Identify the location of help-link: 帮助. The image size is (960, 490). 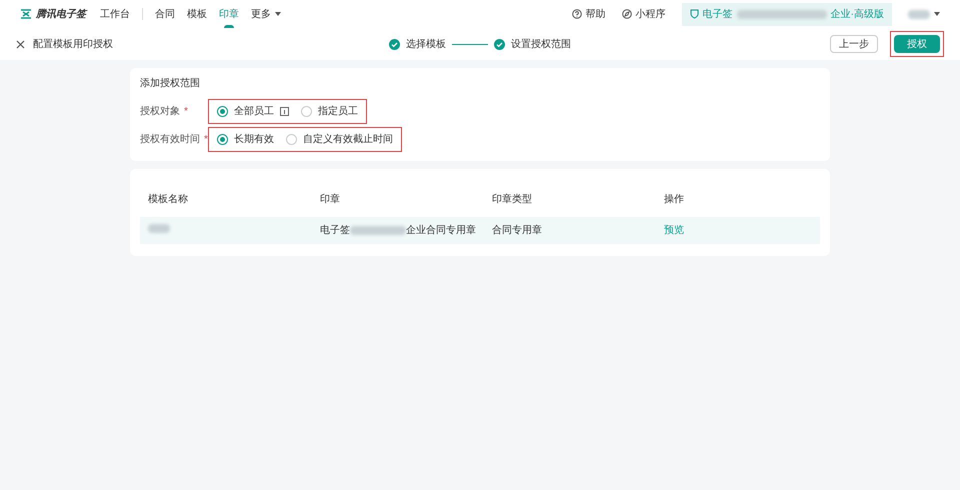
(589, 14).